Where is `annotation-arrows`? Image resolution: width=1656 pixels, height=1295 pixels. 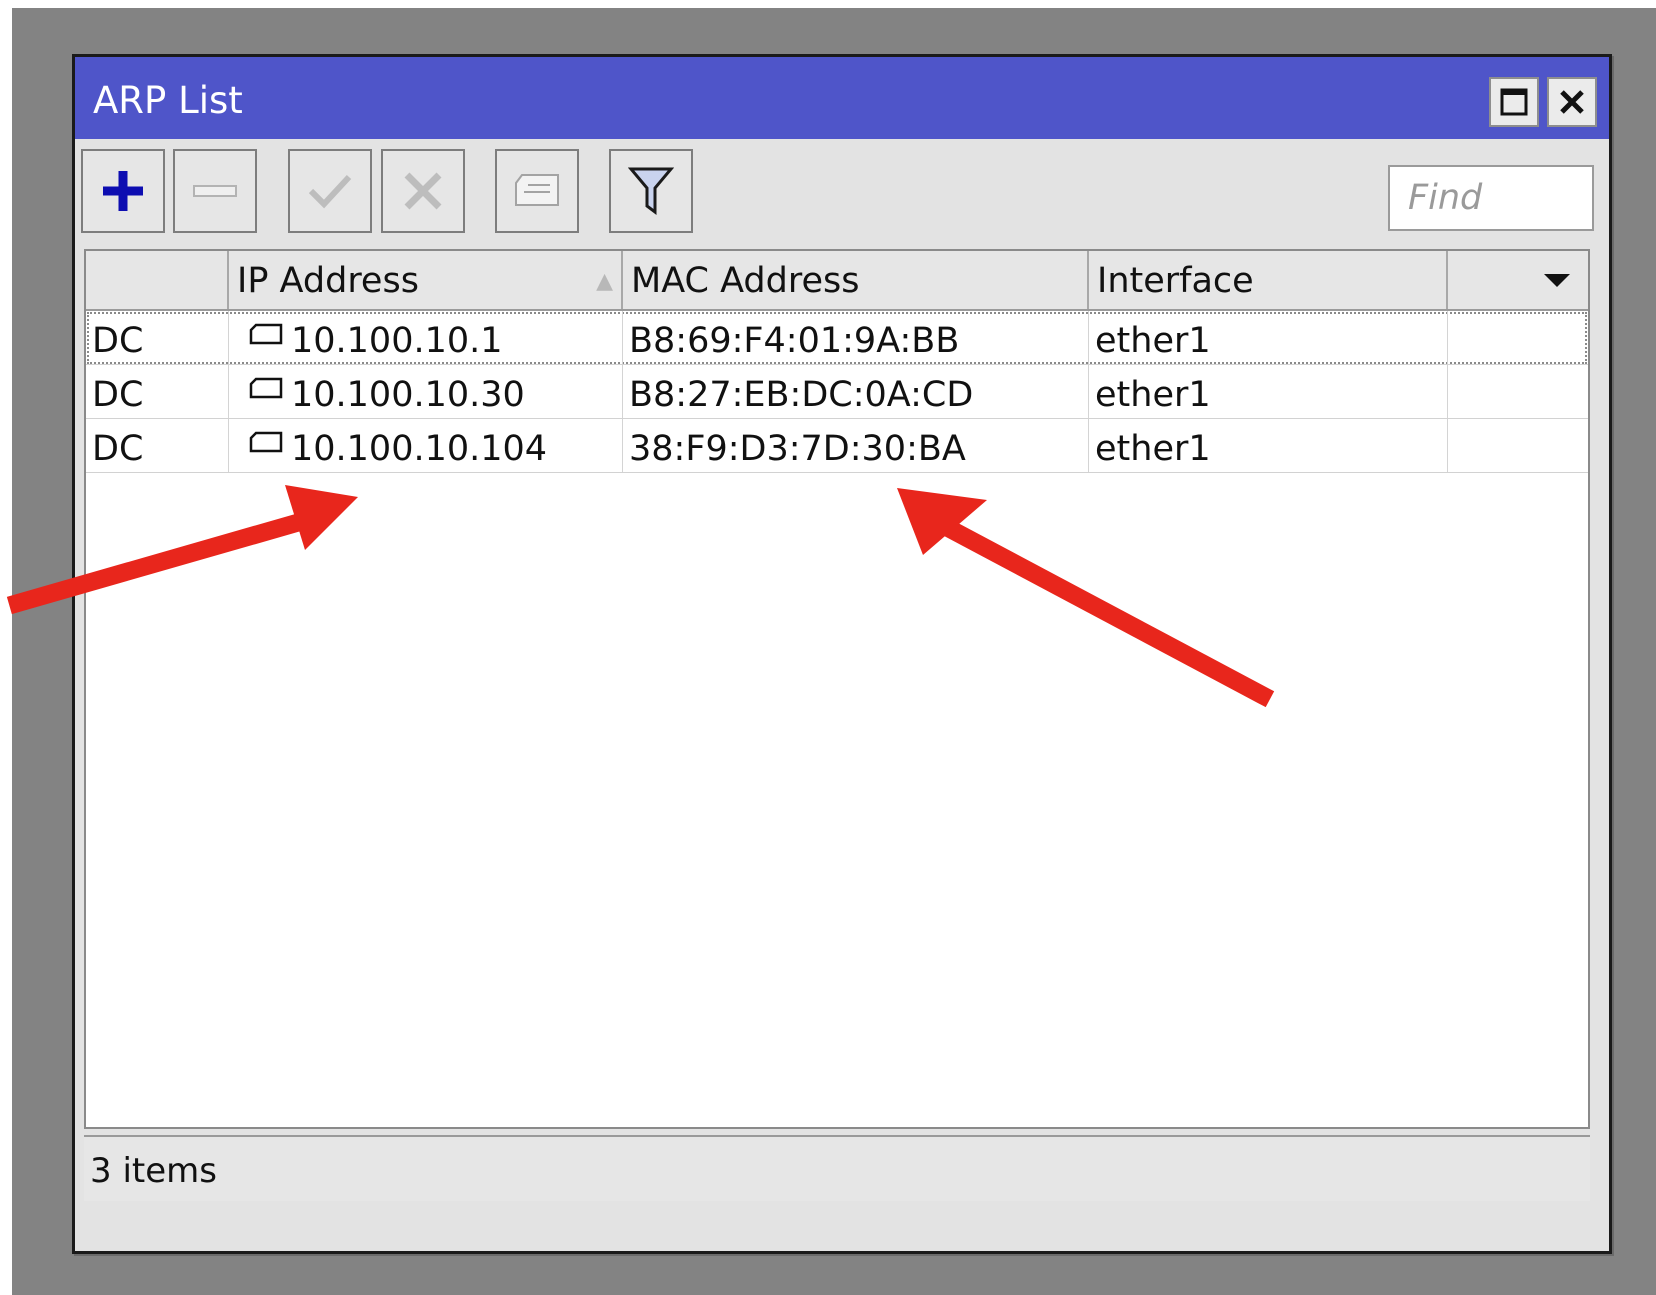 annotation-arrows is located at coordinates (640, 596).